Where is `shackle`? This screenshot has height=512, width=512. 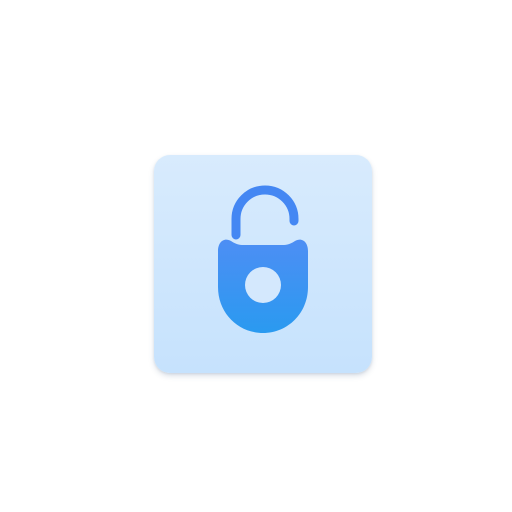
shackle is located at coordinates (265, 212).